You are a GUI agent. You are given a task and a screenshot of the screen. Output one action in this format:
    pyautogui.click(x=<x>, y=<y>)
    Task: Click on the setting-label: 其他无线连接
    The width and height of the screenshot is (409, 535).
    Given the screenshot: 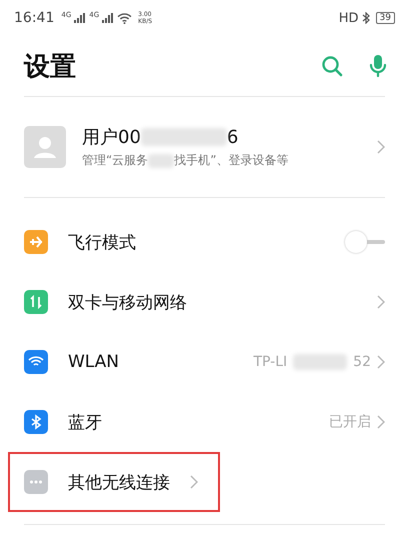 What is the action you would take?
    pyautogui.click(x=119, y=483)
    